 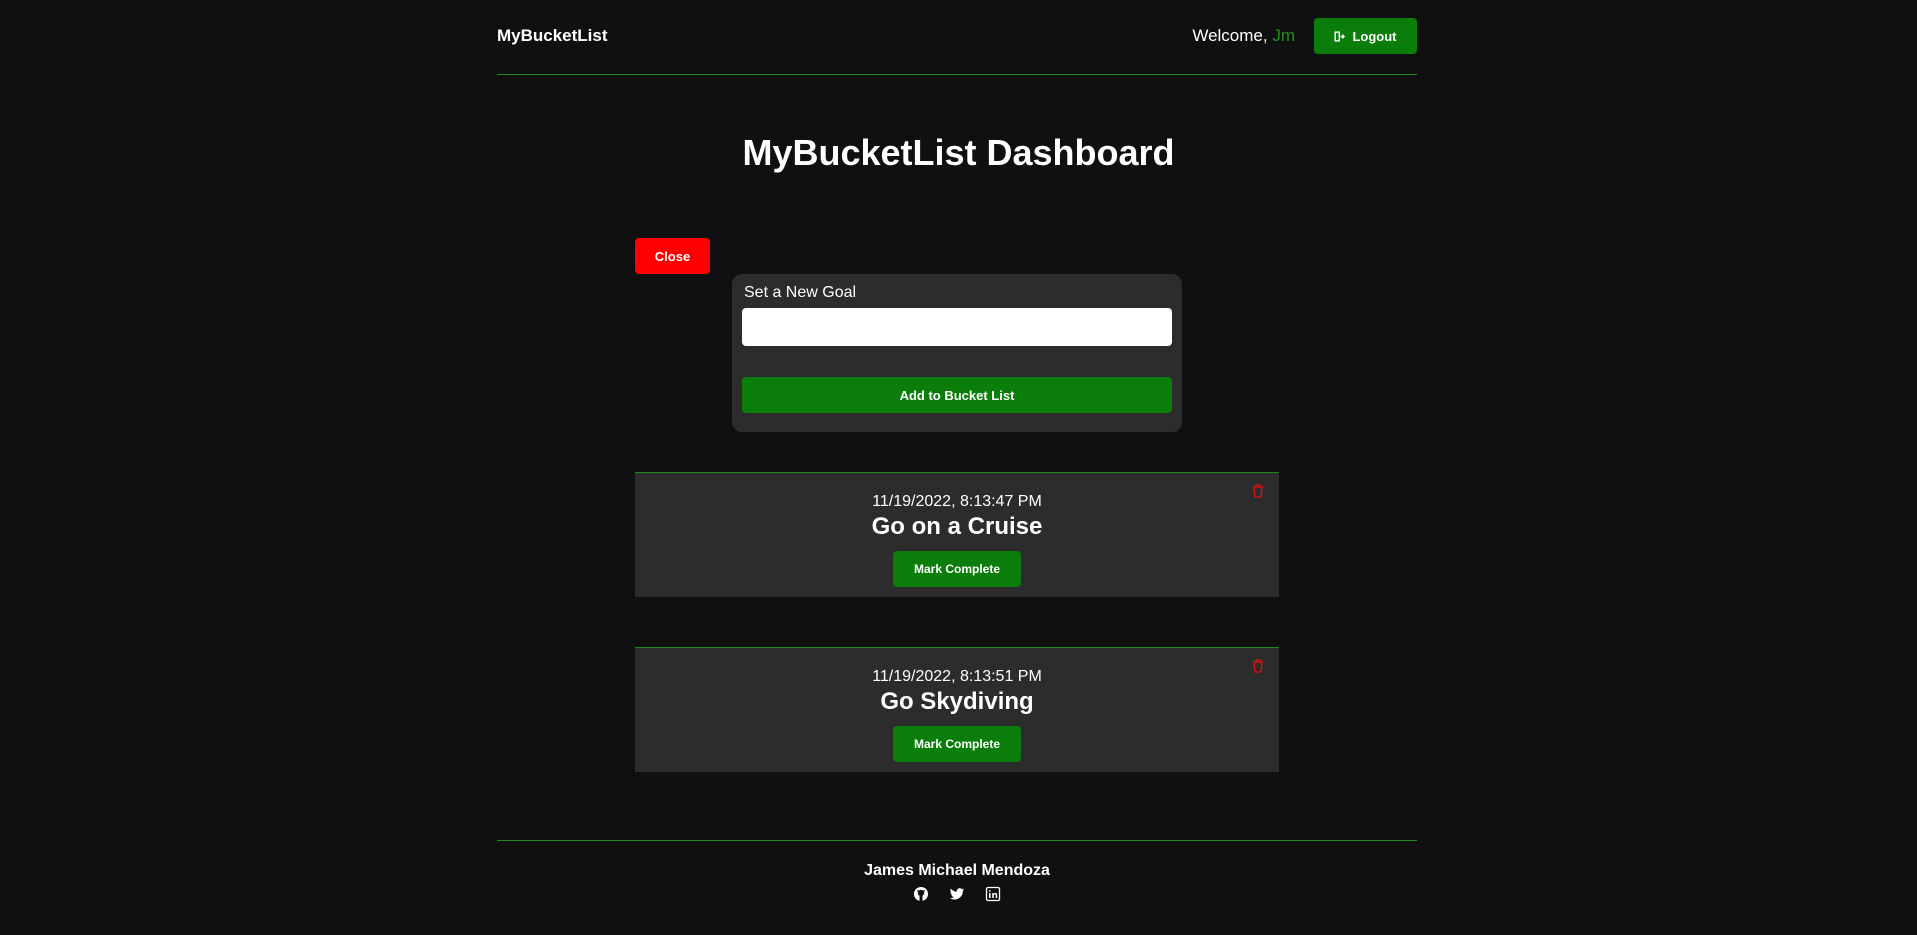 I want to click on footer-author-name: James Michael Mendoza, so click(x=957, y=870).